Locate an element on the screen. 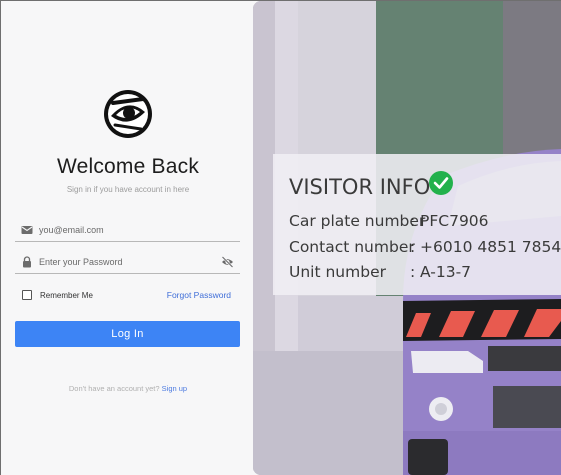 The image size is (561, 475). row-value-unit: A-13-7 is located at coordinates (445, 272).